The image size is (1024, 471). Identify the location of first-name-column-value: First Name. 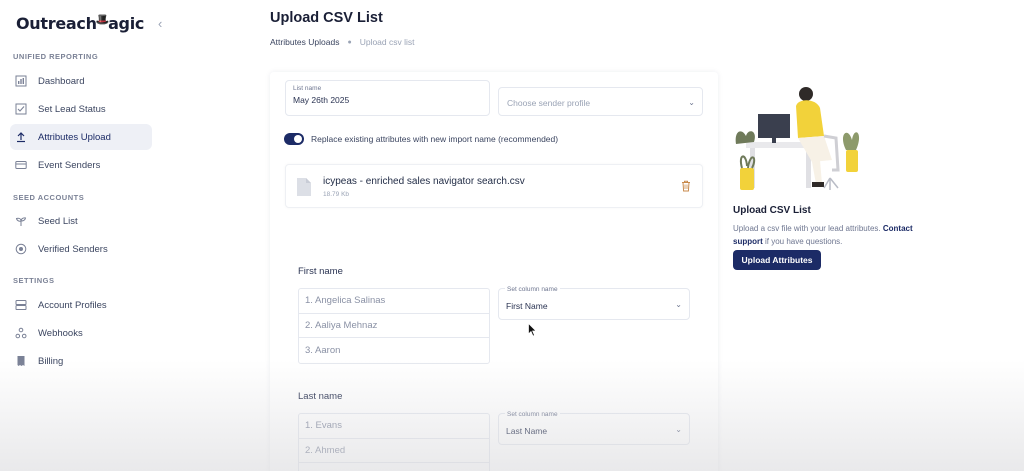
(527, 306).